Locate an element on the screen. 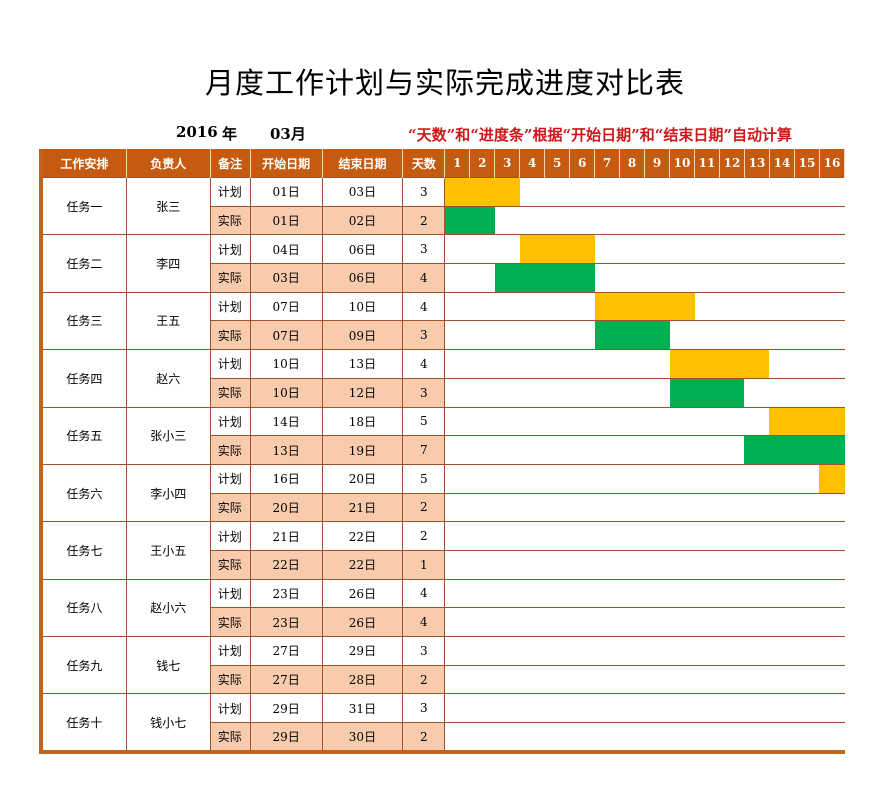 This screenshot has height=791, width=882. task-name: 任务二 is located at coordinates (84, 263).